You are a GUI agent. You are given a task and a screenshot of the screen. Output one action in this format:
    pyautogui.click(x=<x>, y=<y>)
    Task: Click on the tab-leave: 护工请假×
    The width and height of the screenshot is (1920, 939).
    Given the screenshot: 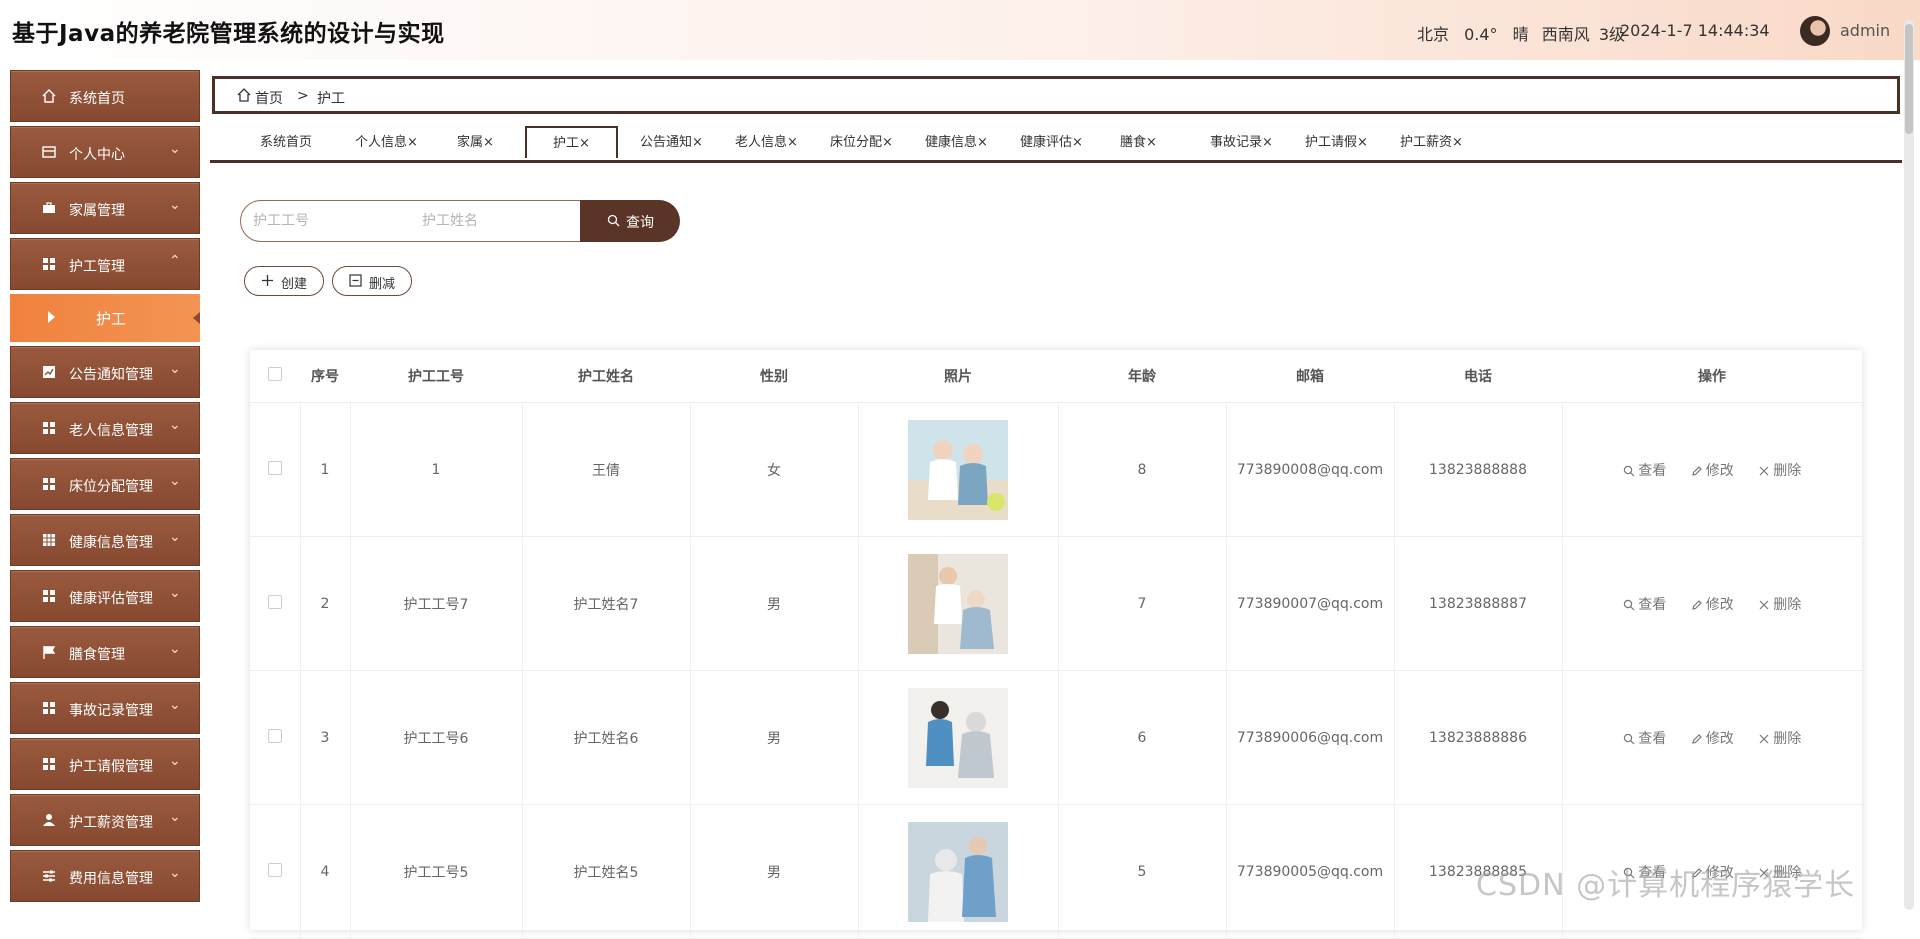 What is the action you would take?
    pyautogui.click(x=1336, y=143)
    